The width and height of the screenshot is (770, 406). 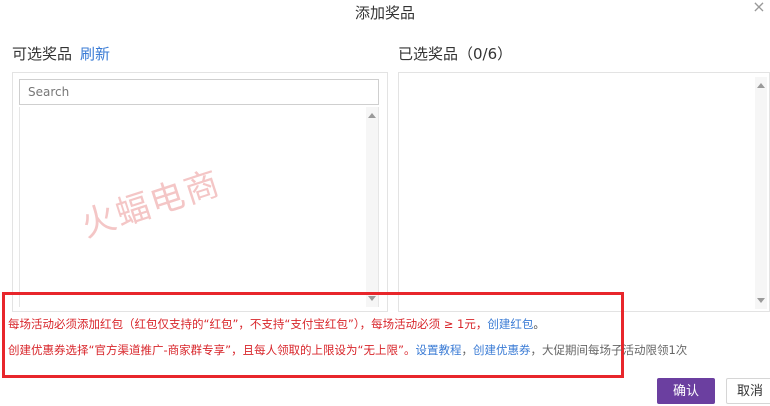 What do you see at coordinates (761, 300) in the screenshot?
I see `scroll-down-icon` at bounding box center [761, 300].